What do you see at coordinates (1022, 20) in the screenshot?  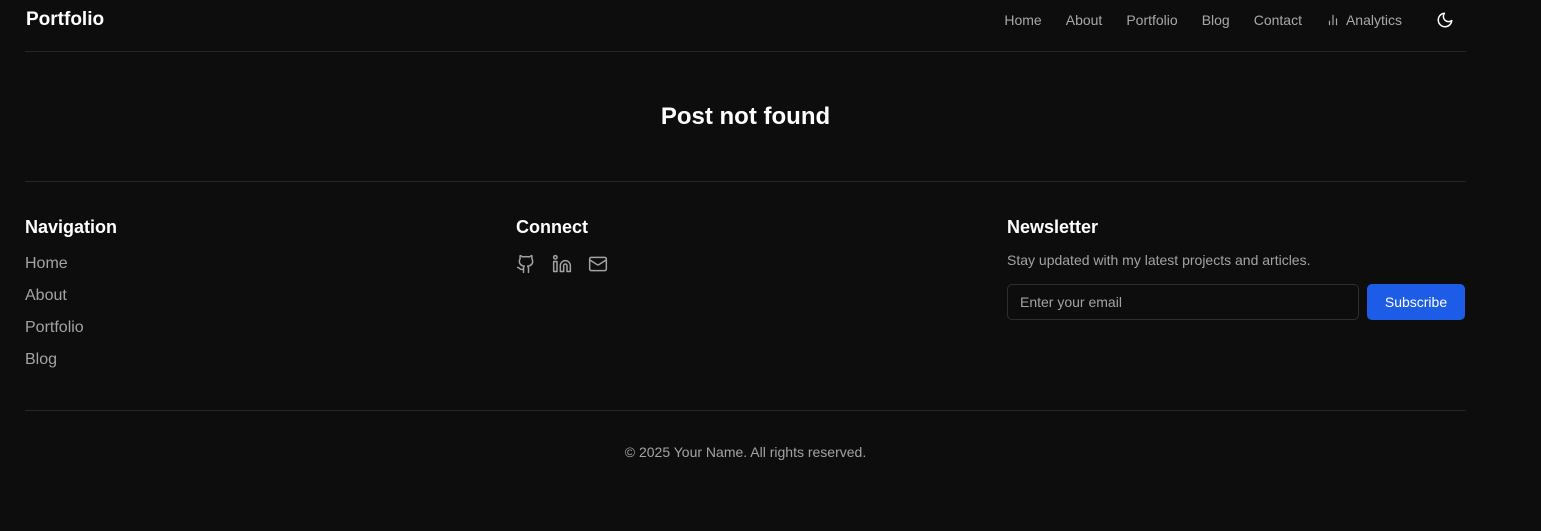 I see `nav-link-home: Home` at bounding box center [1022, 20].